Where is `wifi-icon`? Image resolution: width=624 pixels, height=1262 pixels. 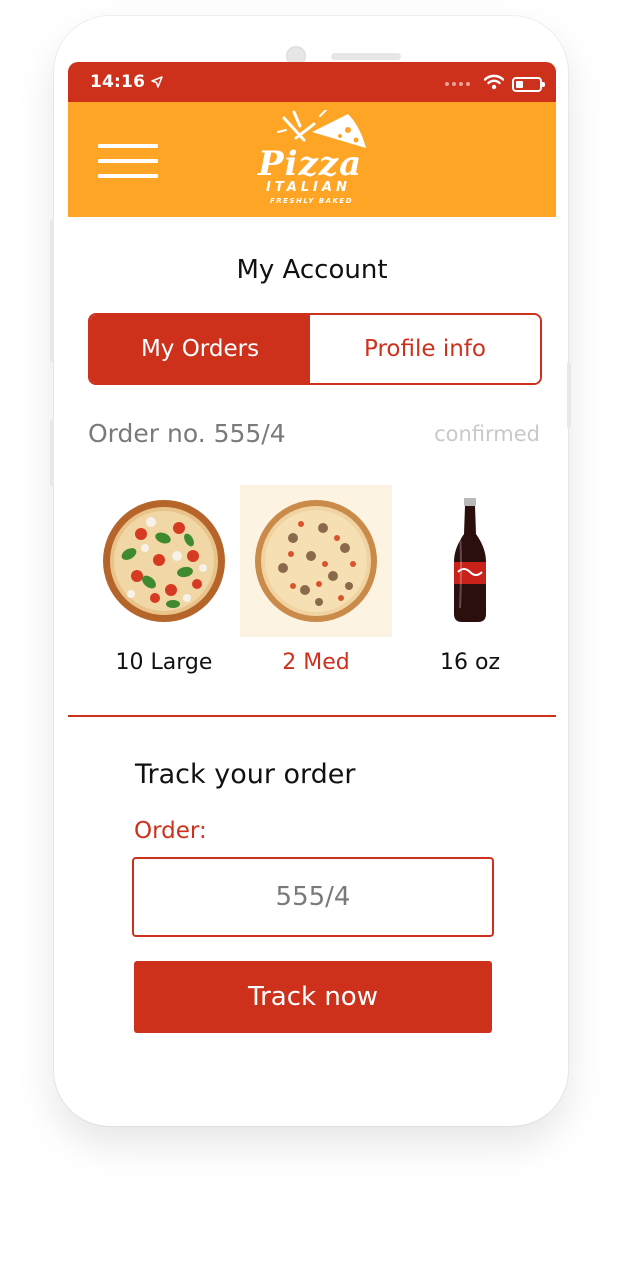 wifi-icon is located at coordinates (494, 84).